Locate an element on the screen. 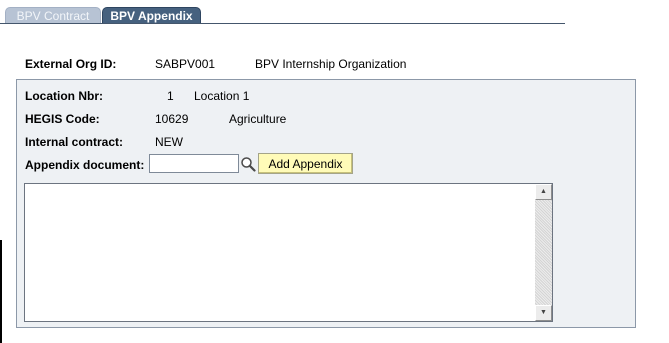 This screenshot has height=343, width=669. page-edge-marker is located at coordinates (1, 291).